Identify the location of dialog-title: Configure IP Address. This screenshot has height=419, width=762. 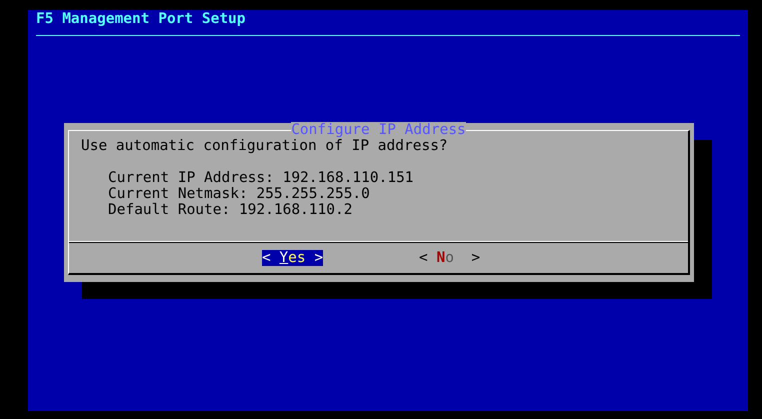
(378, 130).